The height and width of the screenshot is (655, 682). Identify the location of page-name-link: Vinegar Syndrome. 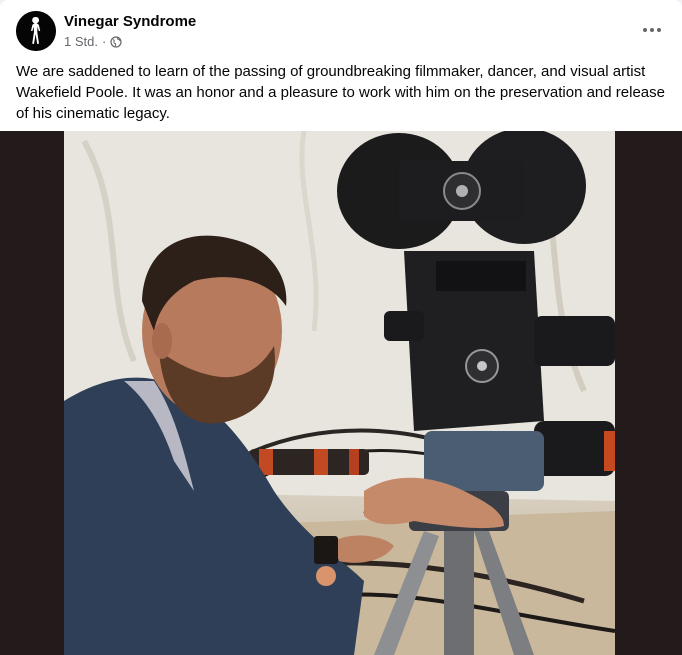
(130, 22).